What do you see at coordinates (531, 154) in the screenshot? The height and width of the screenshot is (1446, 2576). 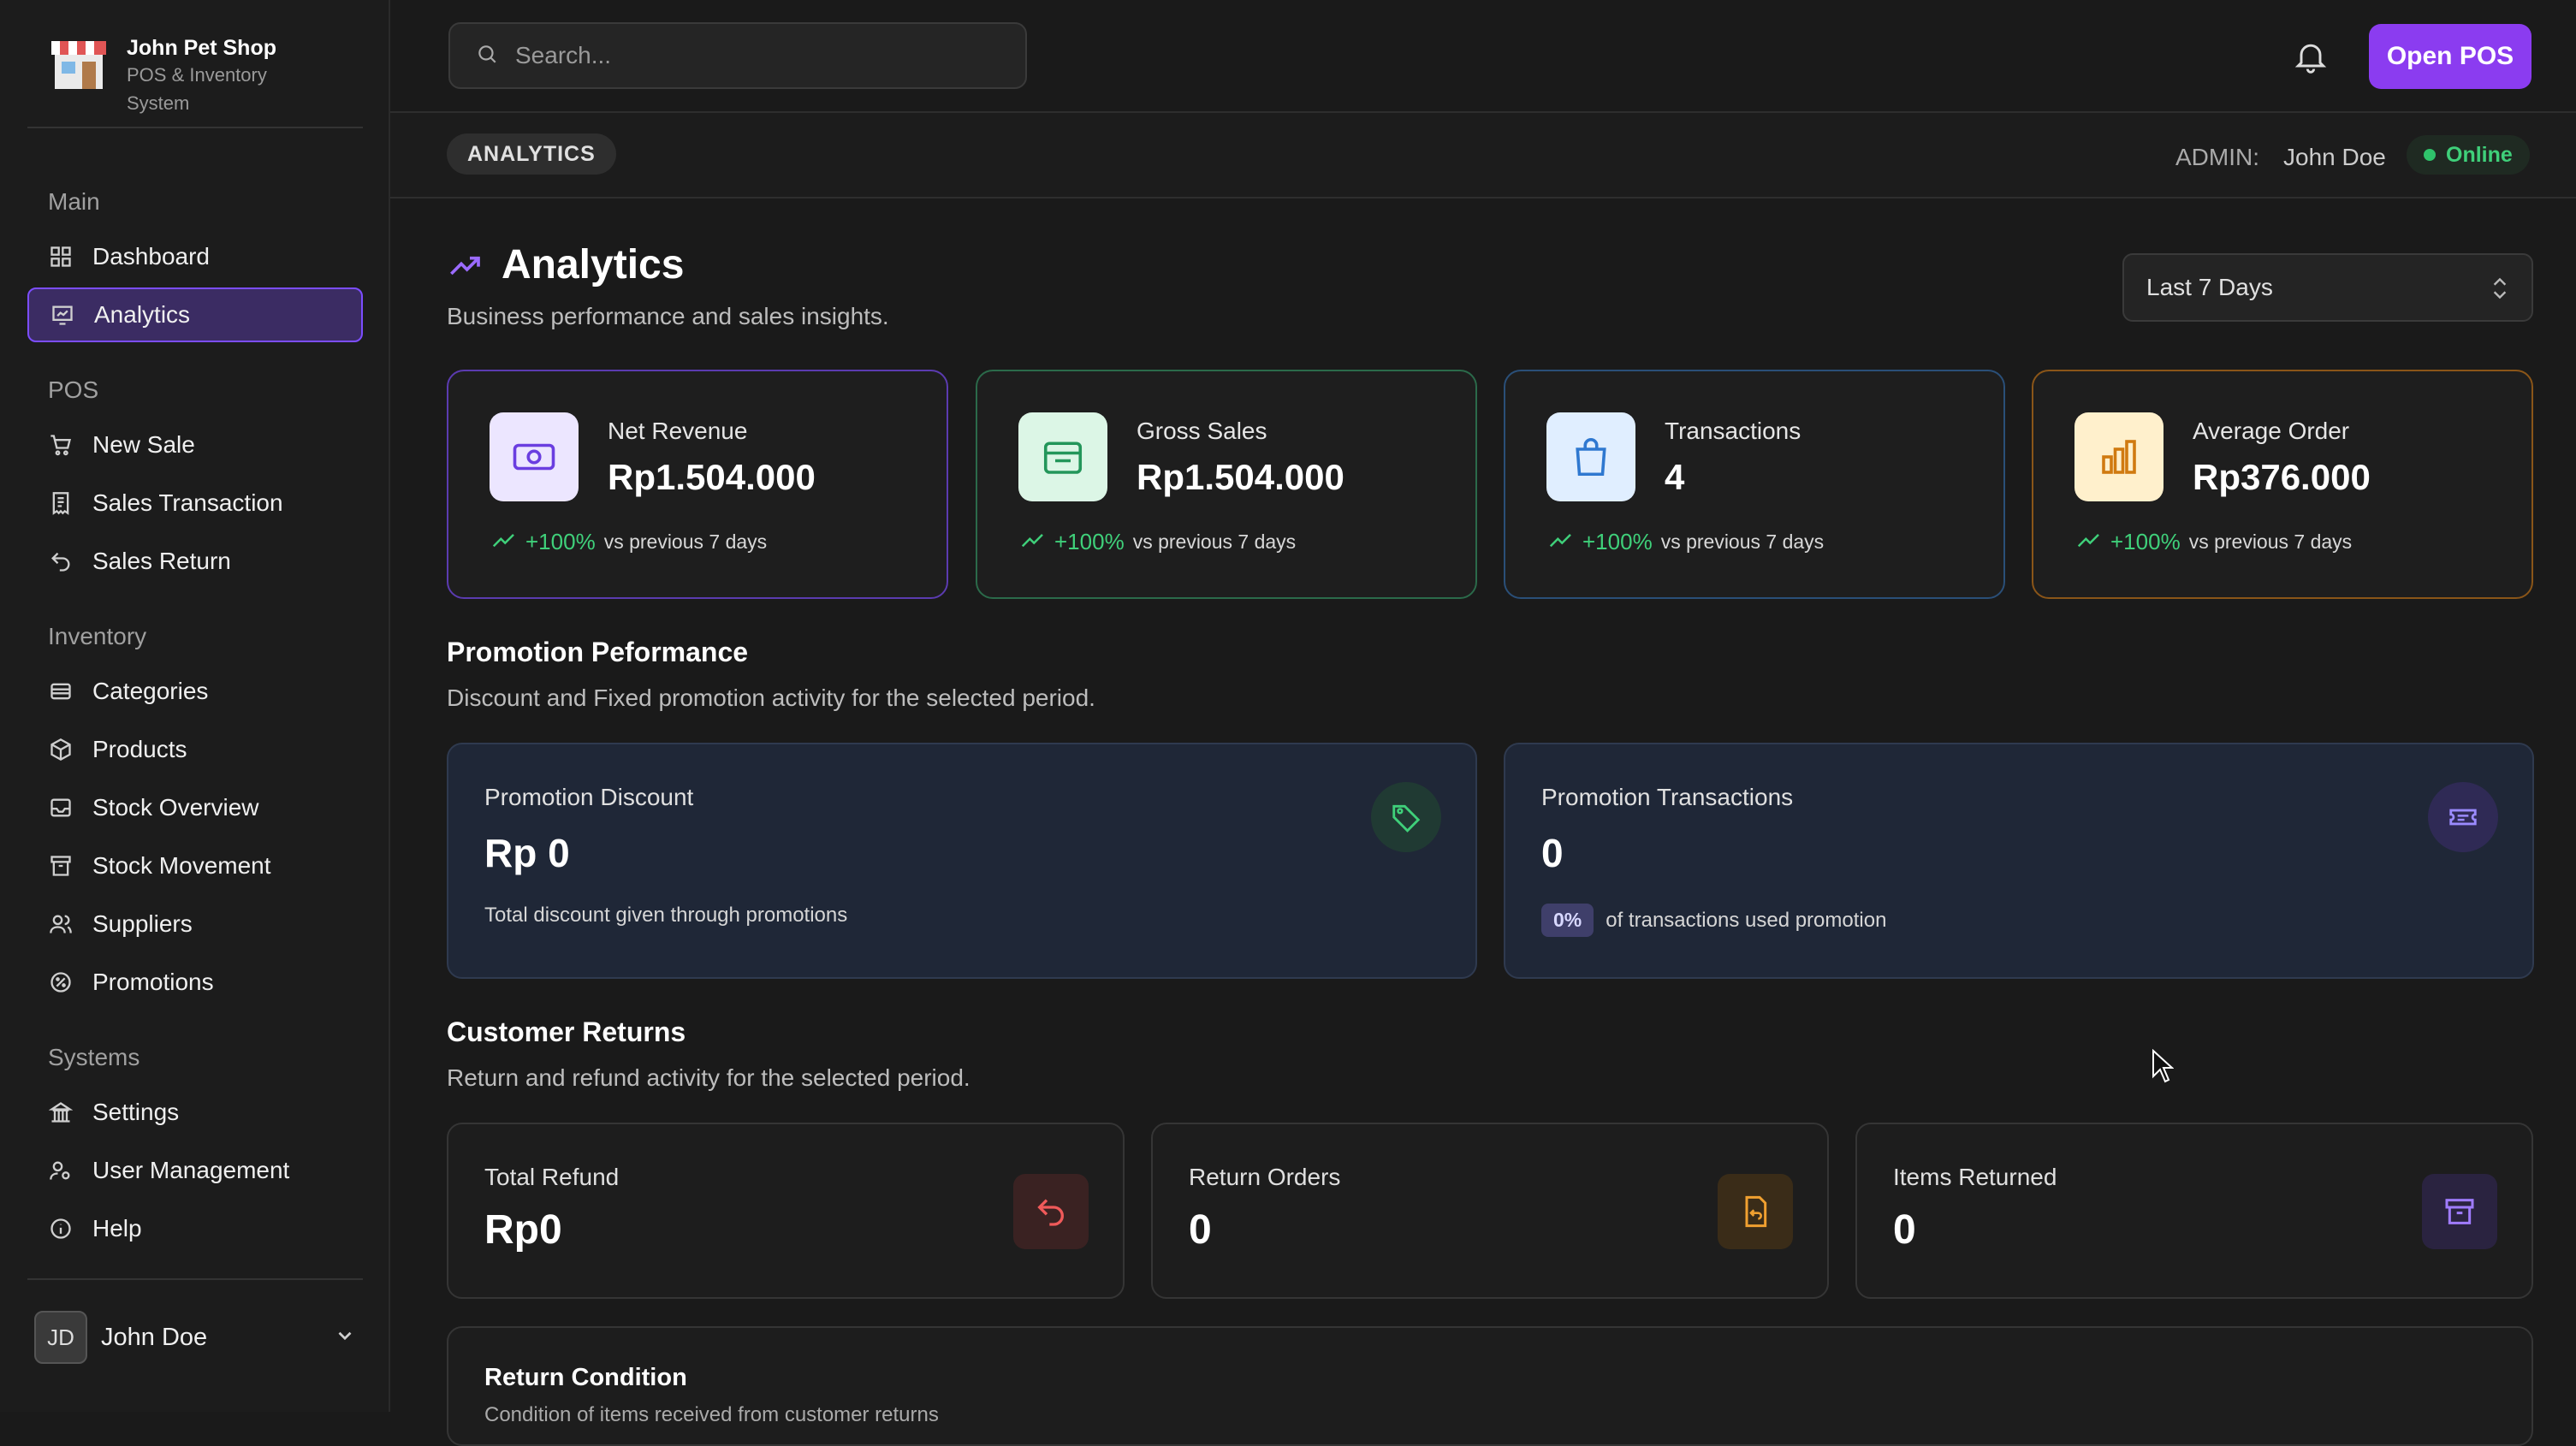 I see `breadcrumb: ANALYTICS` at bounding box center [531, 154].